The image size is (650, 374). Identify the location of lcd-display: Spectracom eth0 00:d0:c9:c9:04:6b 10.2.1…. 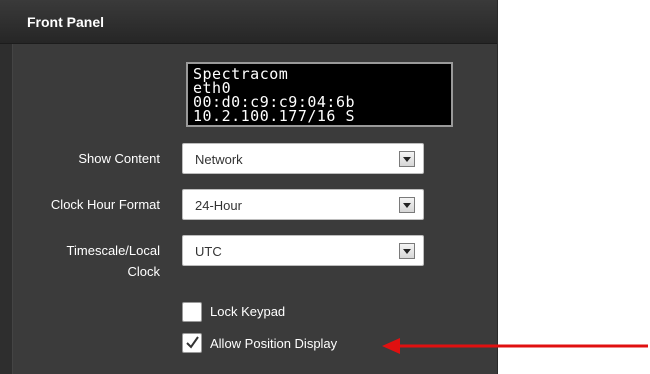
(319, 94).